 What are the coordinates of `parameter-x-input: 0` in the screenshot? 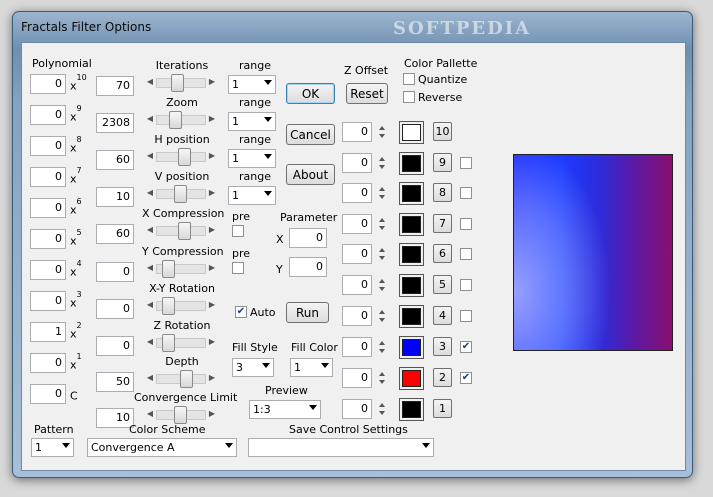 It's located at (308, 238).